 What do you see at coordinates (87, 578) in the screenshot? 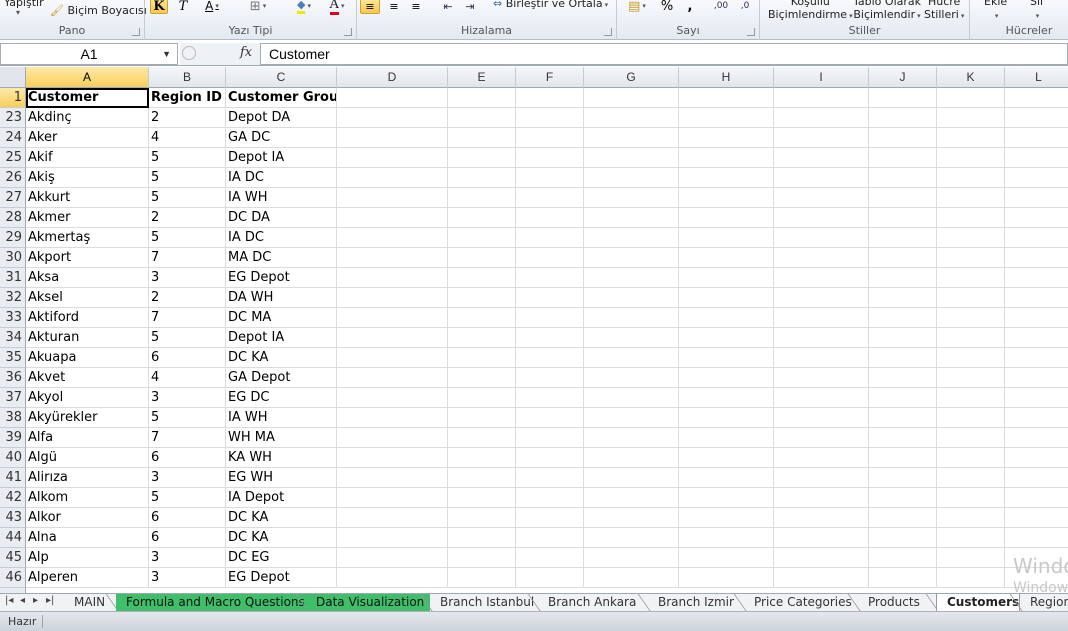
I see `cell-a: Alperen` at bounding box center [87, 578].